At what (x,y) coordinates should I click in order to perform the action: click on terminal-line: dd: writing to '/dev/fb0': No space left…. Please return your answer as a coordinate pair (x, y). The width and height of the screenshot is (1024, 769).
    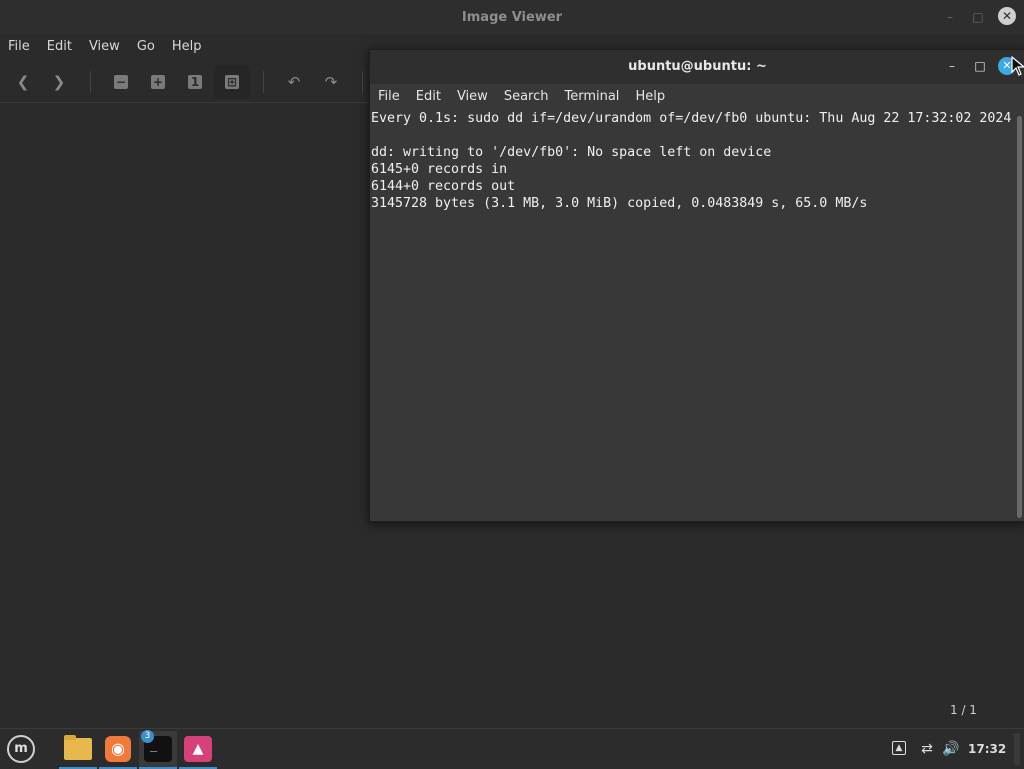
    Looking at the image, I should click on (571, 152).